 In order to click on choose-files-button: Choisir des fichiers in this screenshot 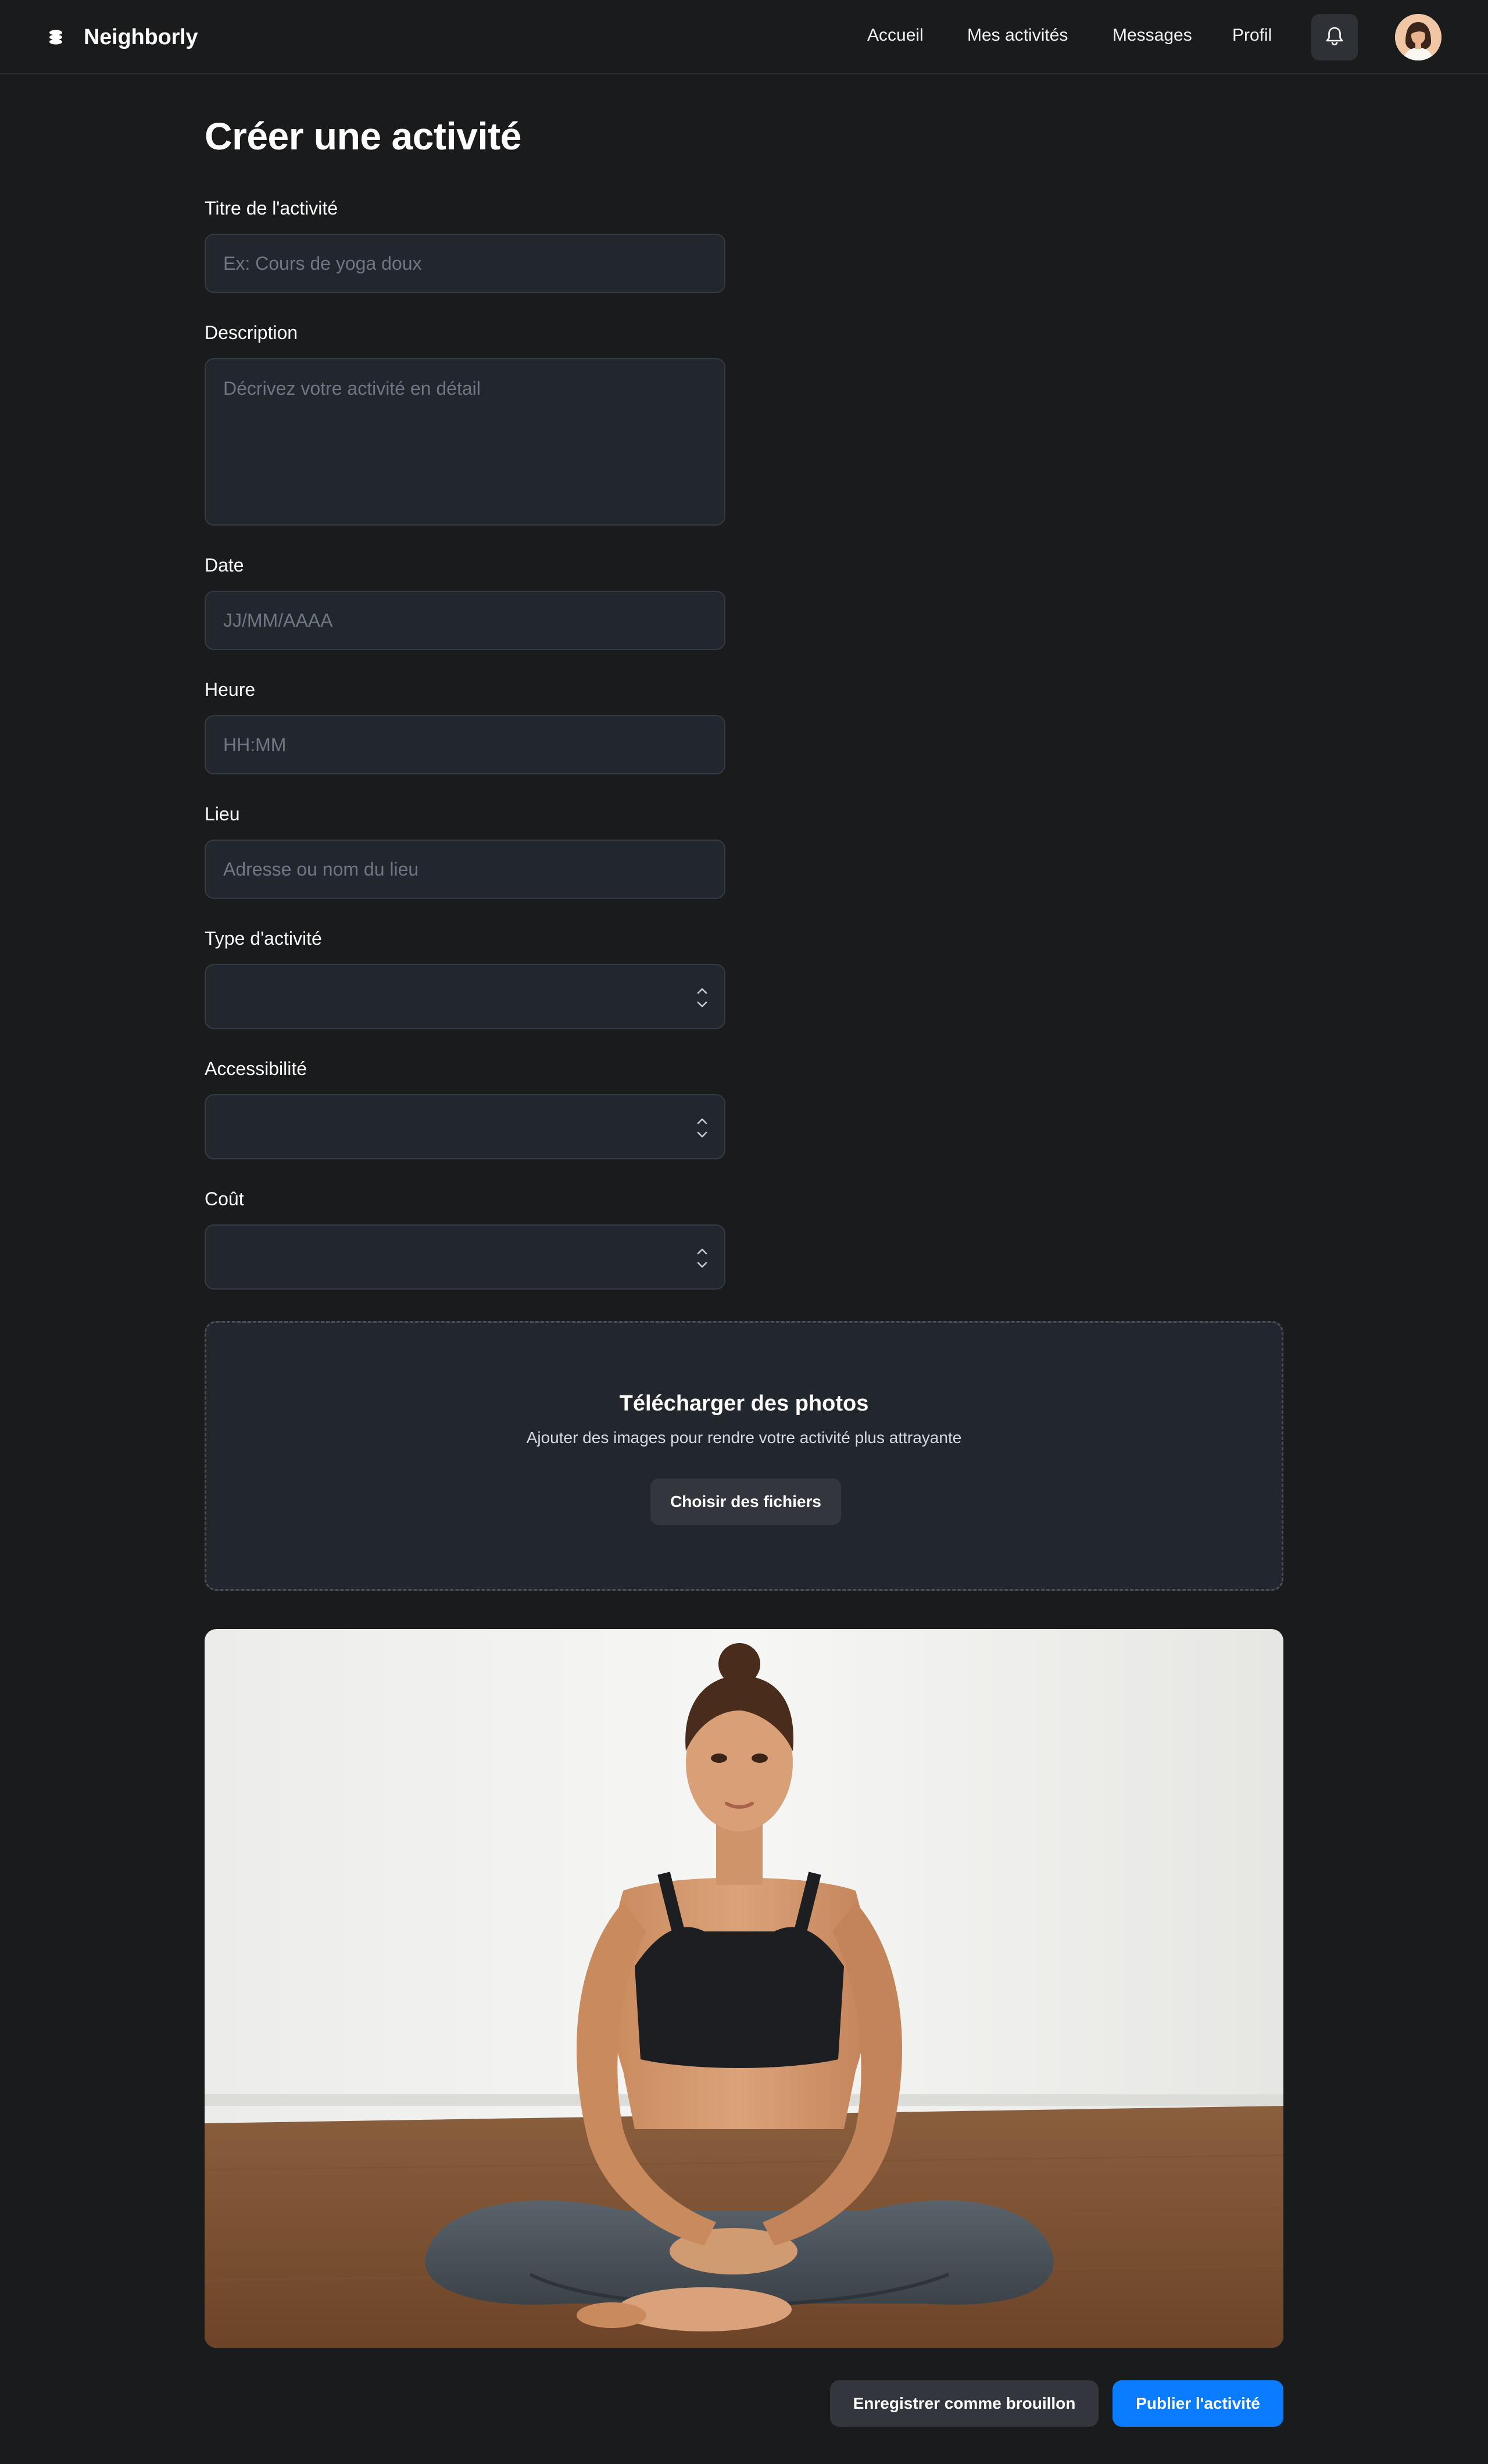, I will do `click(745, 1502)`.